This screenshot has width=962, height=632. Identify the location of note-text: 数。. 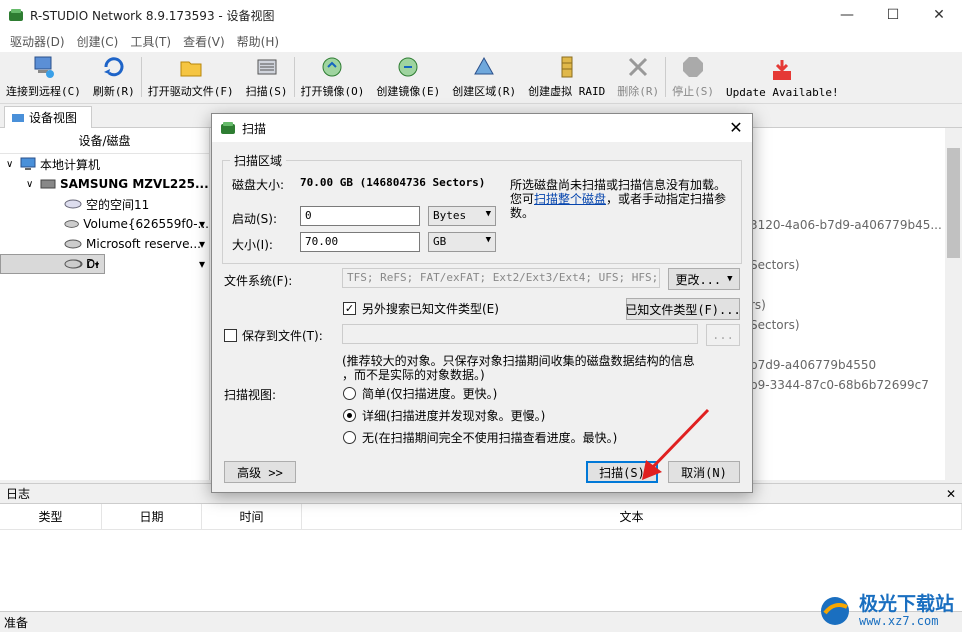
(522, 213).